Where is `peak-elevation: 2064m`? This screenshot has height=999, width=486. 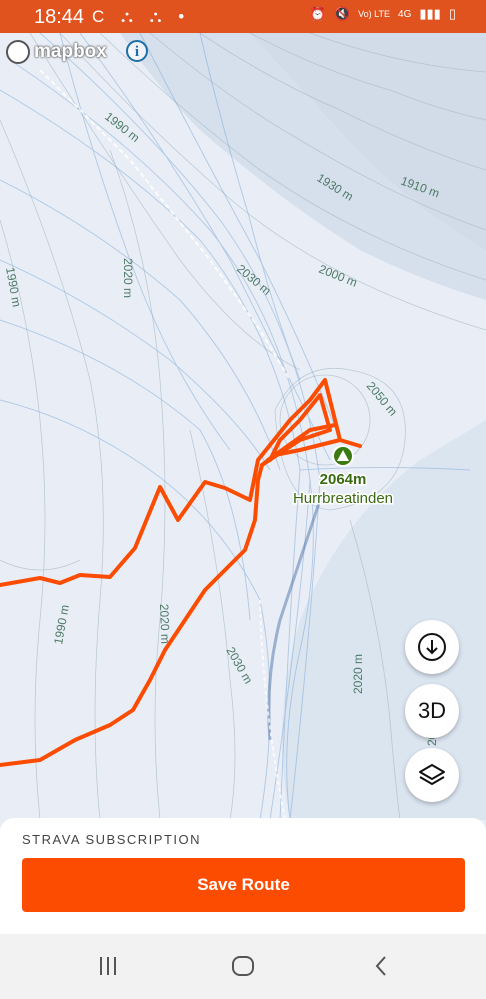 peak-elevation: 2064m is located at coordinates (343, 479).